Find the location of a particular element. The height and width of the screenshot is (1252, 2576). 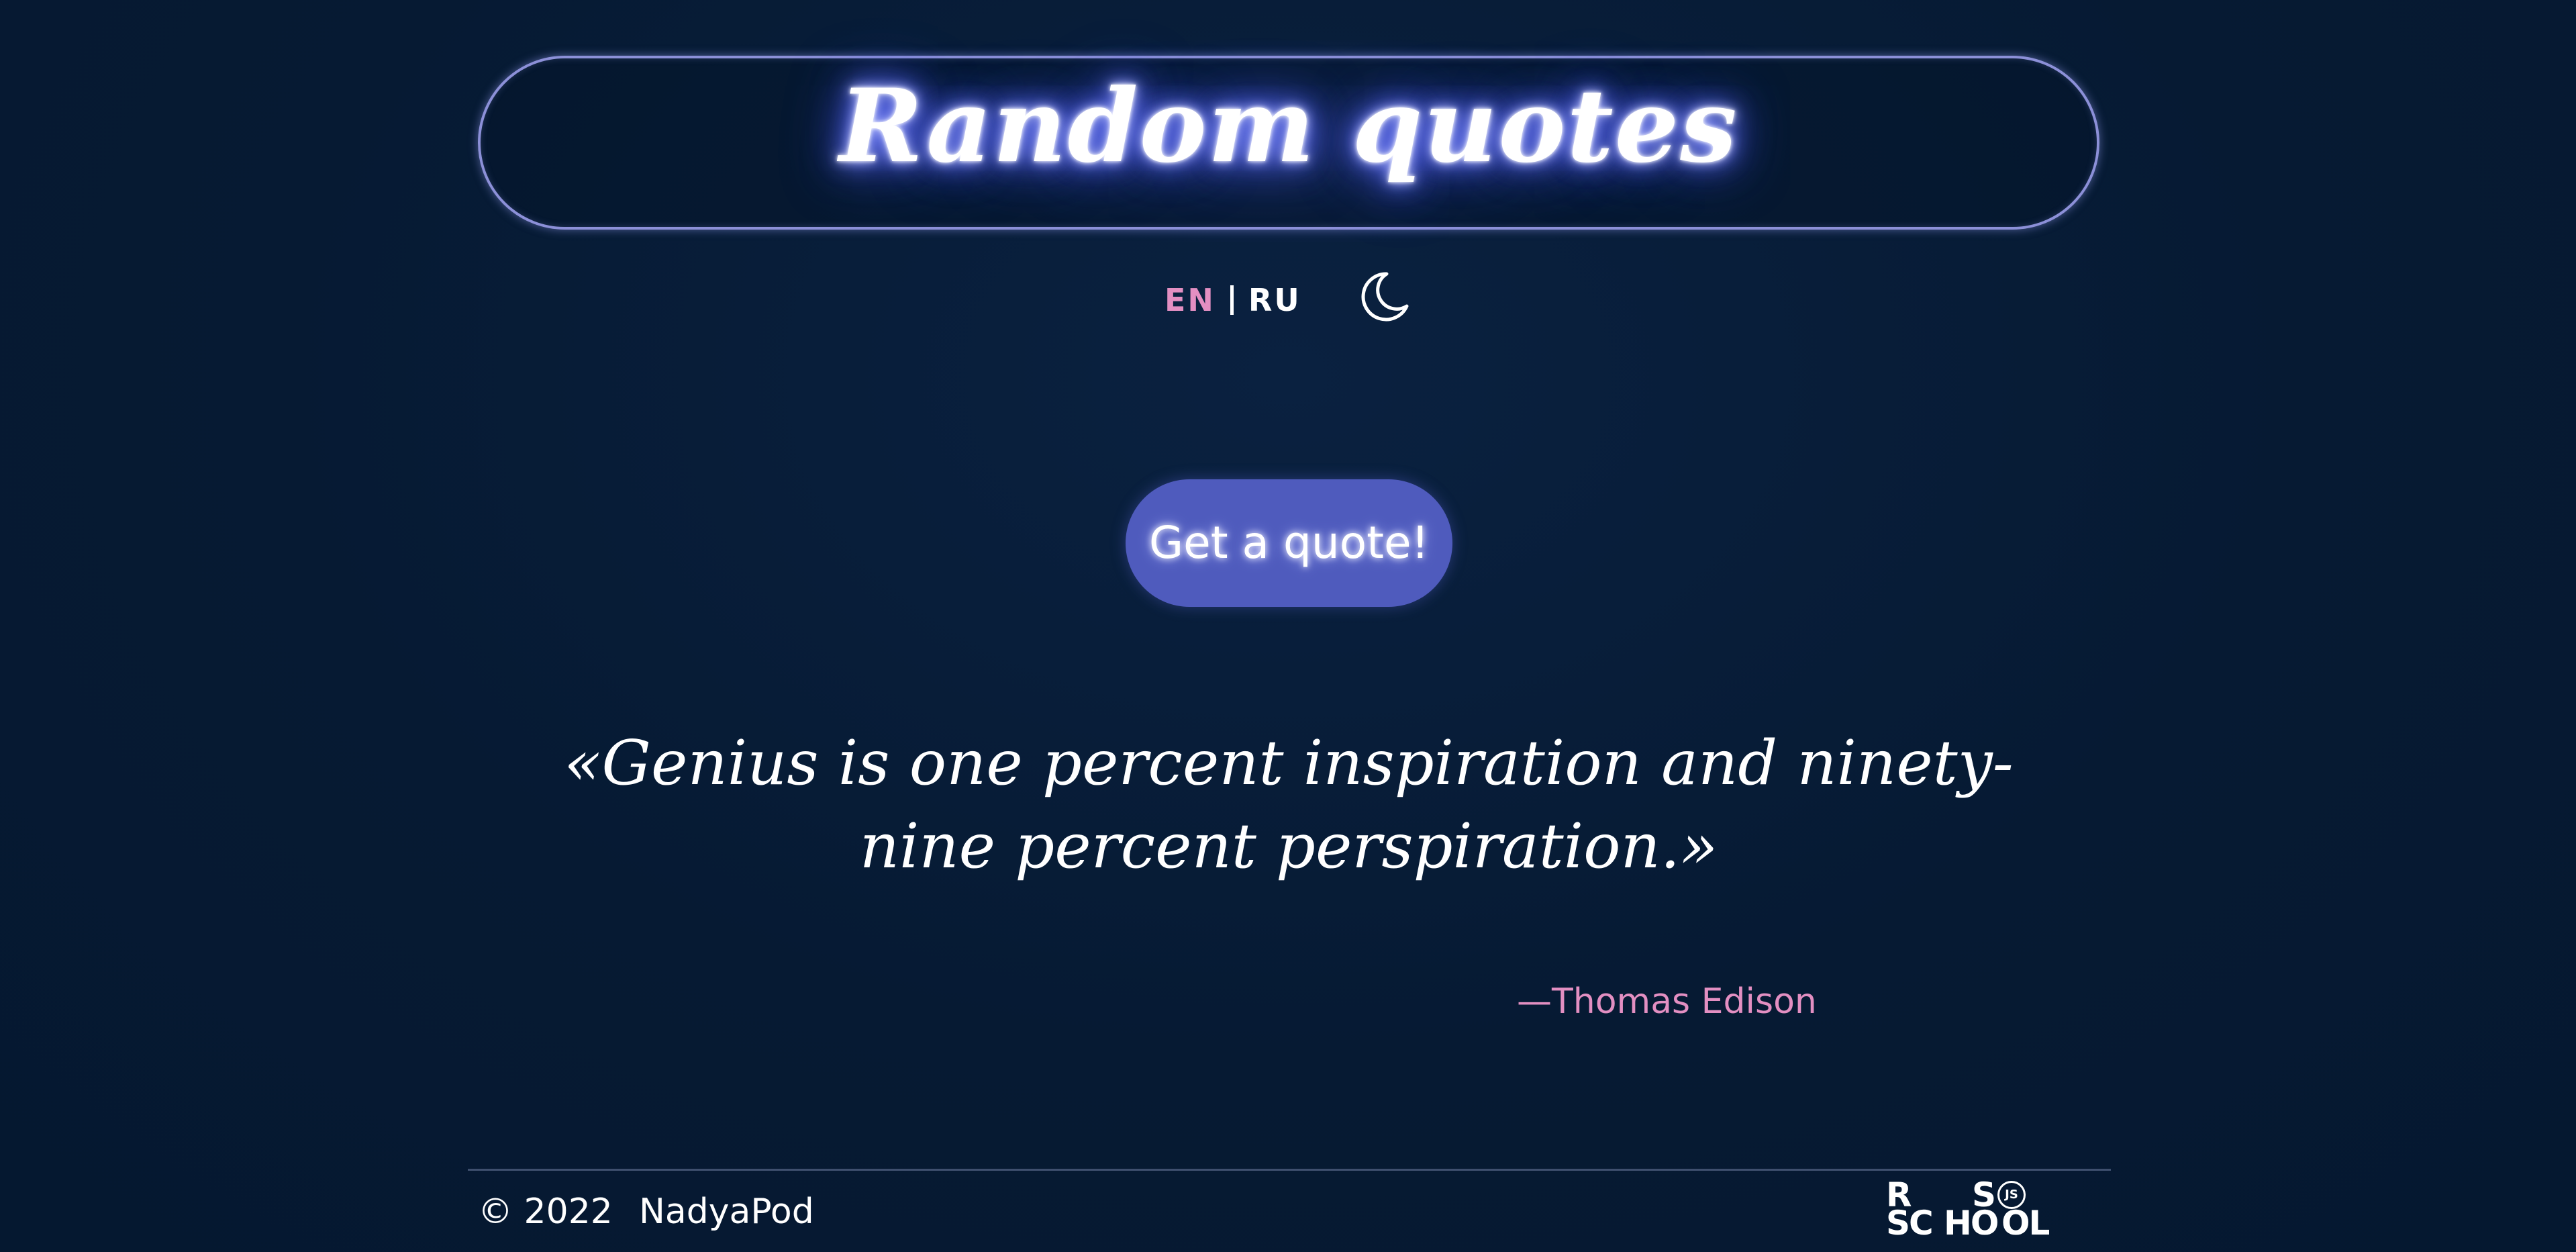

moon-icon is located at coordinates (1385, 297).